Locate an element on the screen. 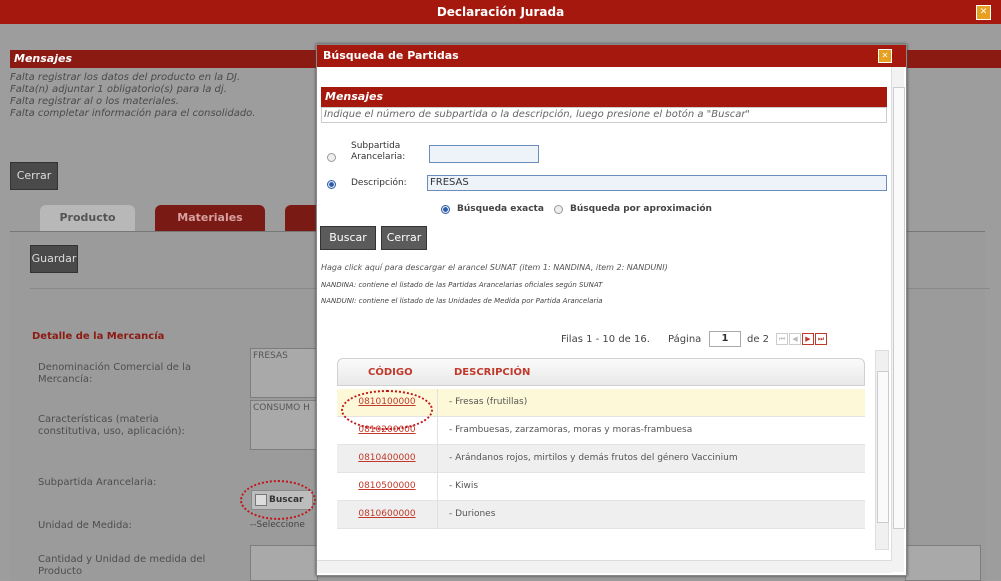 This screenshot has height=581, width=1001. unidad-label: Unidad de Medida: is located at coordinates (85, 525).